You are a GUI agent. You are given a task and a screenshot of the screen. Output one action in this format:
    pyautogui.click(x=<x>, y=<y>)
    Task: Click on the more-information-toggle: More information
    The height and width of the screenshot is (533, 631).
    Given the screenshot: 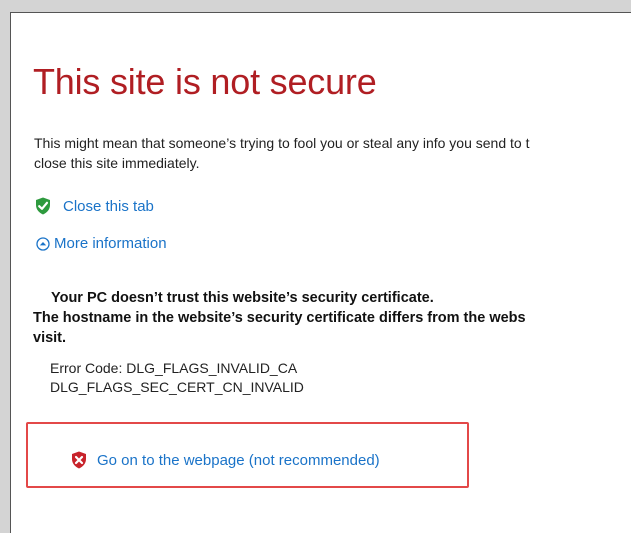 What is the action you would take?
    pyautogui.click(x=101, y=243)
    